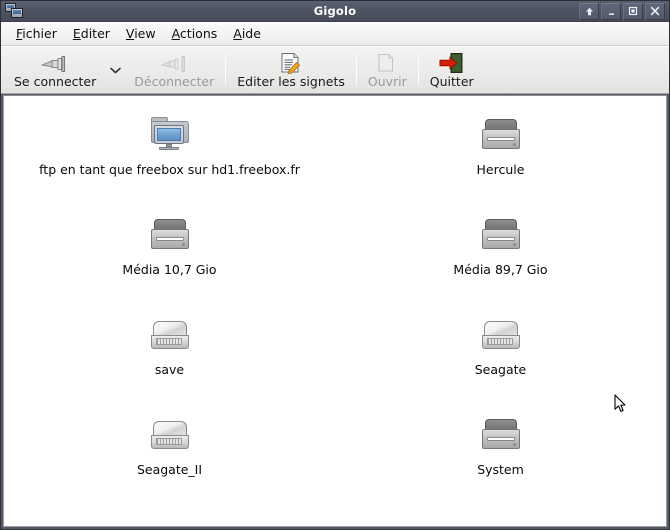 The height and width of the screenshot is (530, 670). Describe the element at coordinates (335, 34) in the screenshot. I see `menu-bar: Fichier Editer View Actions Aide` at that location.